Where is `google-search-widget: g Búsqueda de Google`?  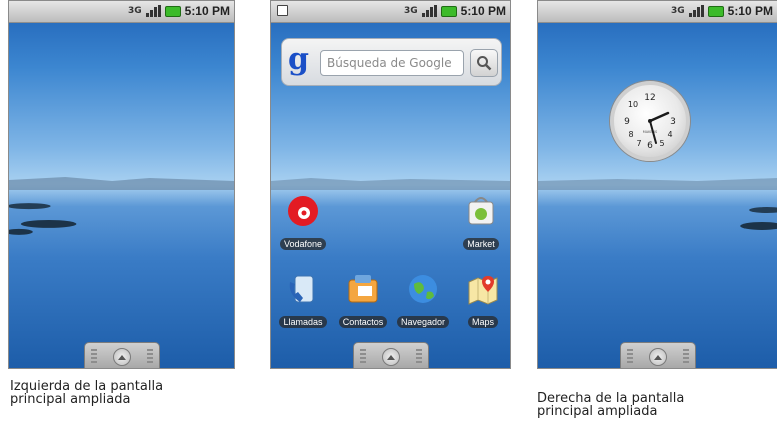 google-search-widget: g Búsqueda de Google is located at coordinates (391, 62).